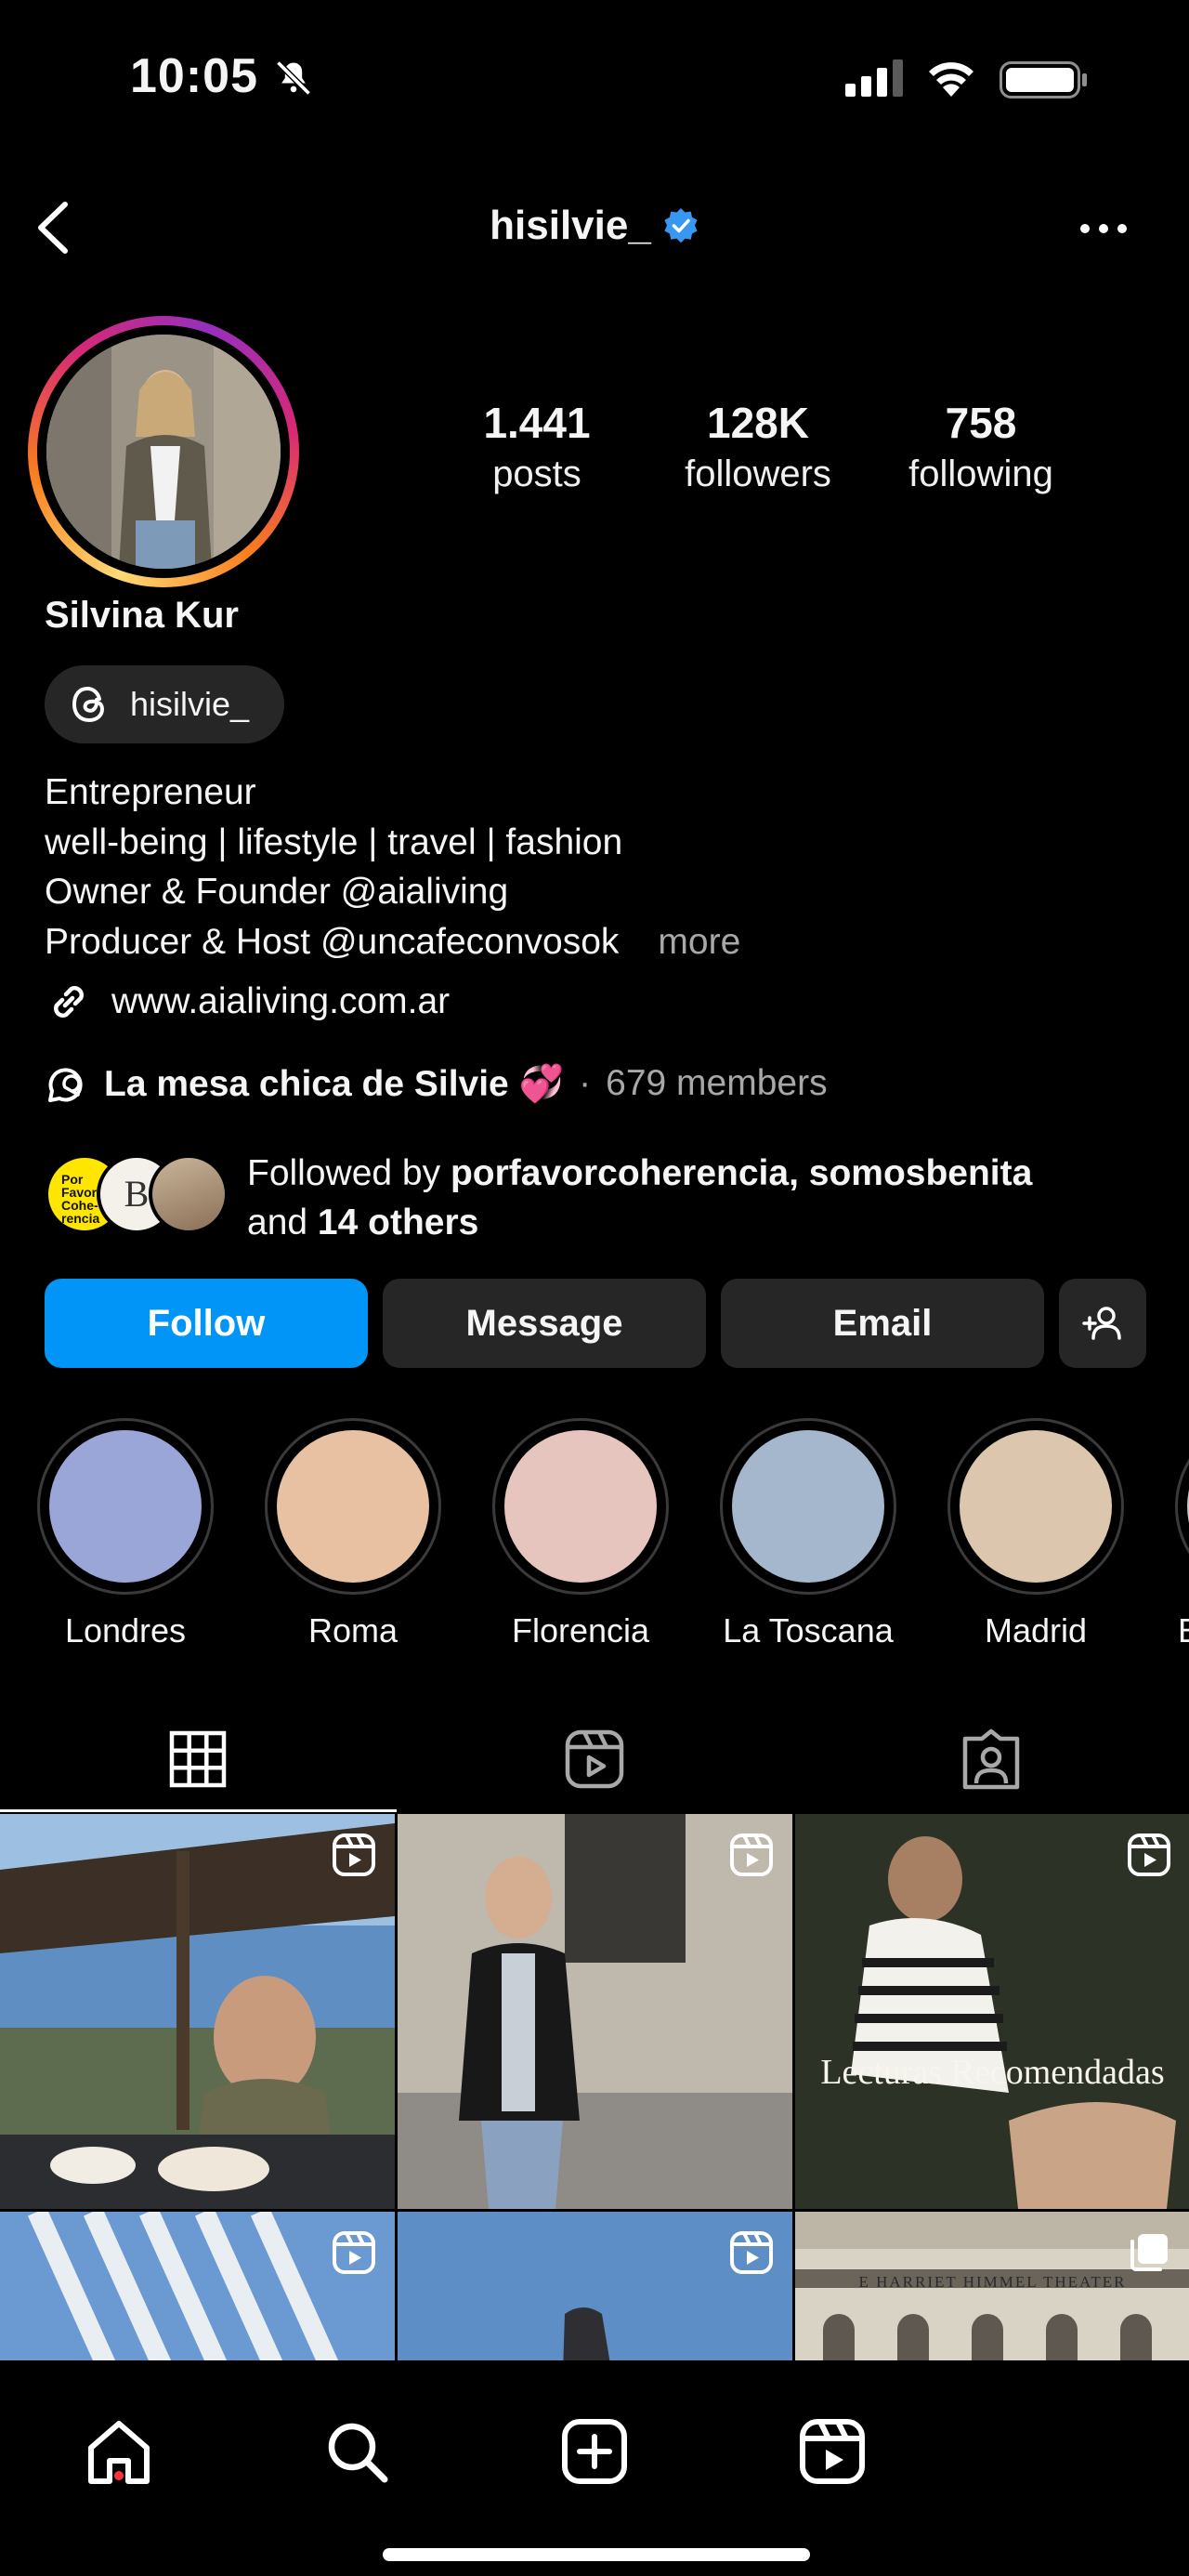 This screenshot has width=1189, height=2576. What do you see at coordinates (594, 2451) in the screenshot?
I see `create-post-icon` at bounding box center [594, 2451].